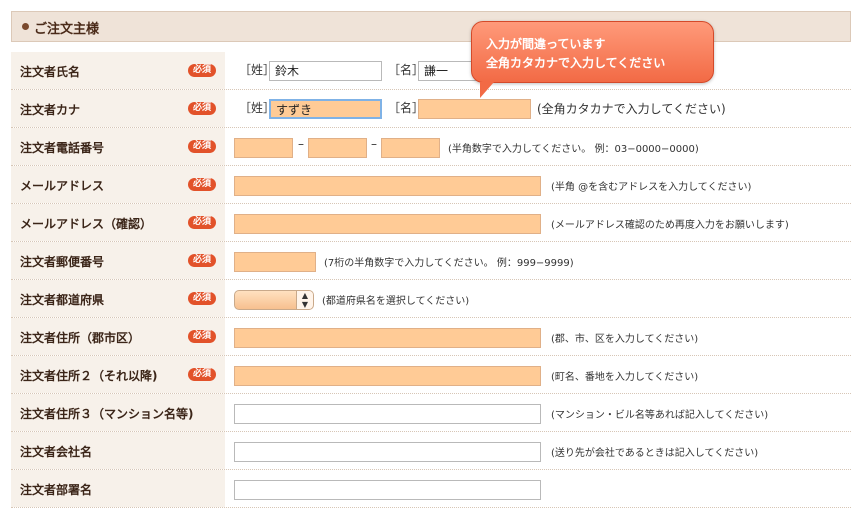  What do you see at coordinates (62, 186) in the screenshot?
I see `field-label: メールアドレス` at bounding box center [62, 186].